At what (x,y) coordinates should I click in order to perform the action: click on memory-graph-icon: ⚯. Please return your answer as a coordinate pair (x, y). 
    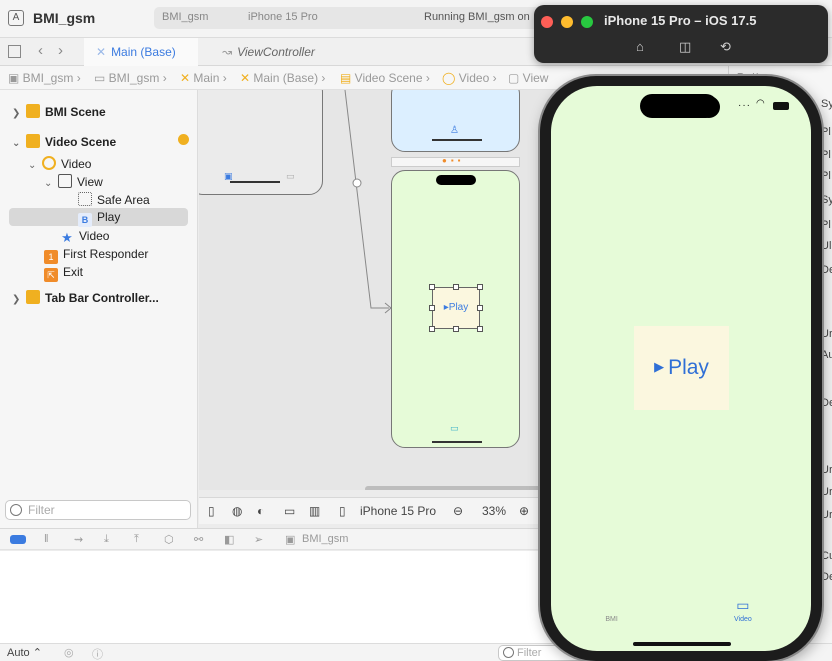
    Looking at the image, I should click on (198, 539).